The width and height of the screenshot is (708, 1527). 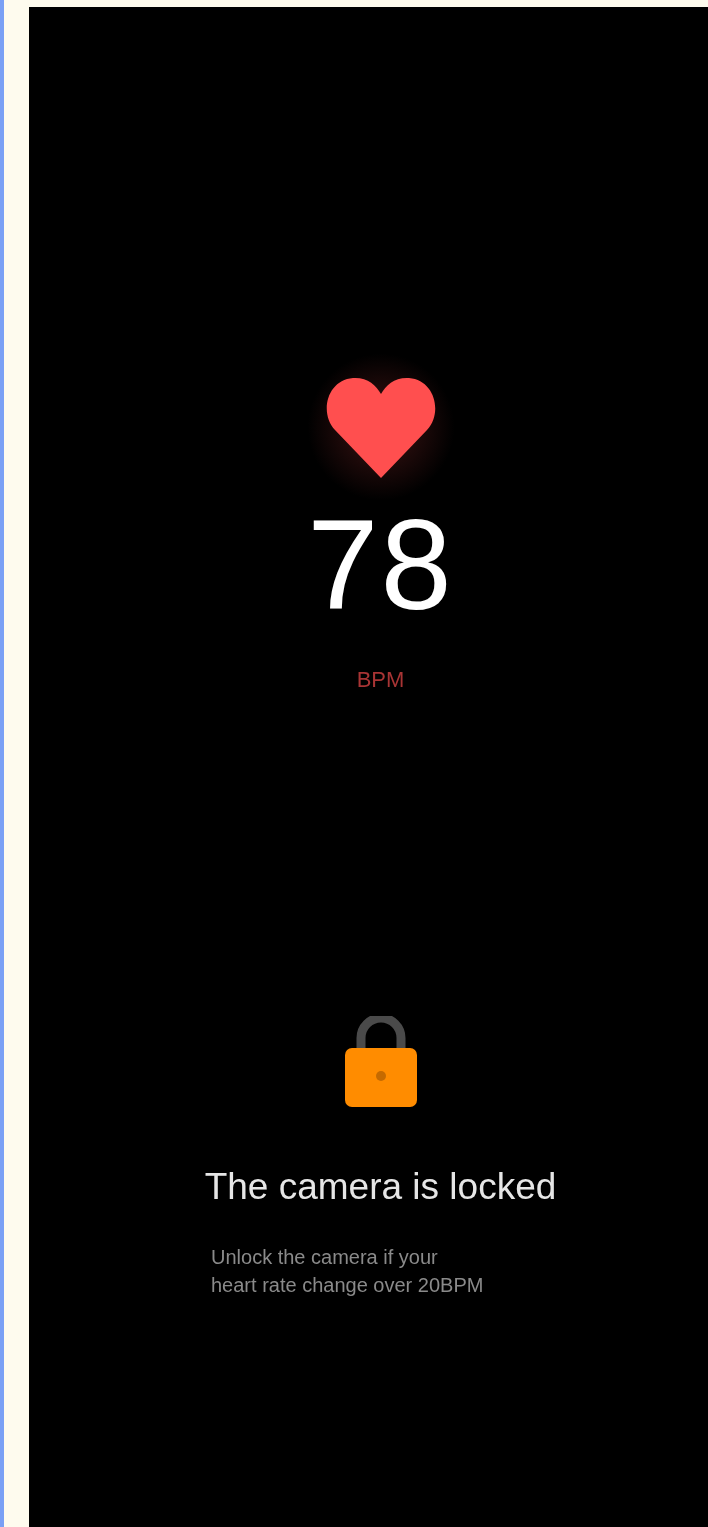 What do you see at coordinates (380, 427) in the screenshot?
I see `heart-icon` at bounding box center [380, 427].